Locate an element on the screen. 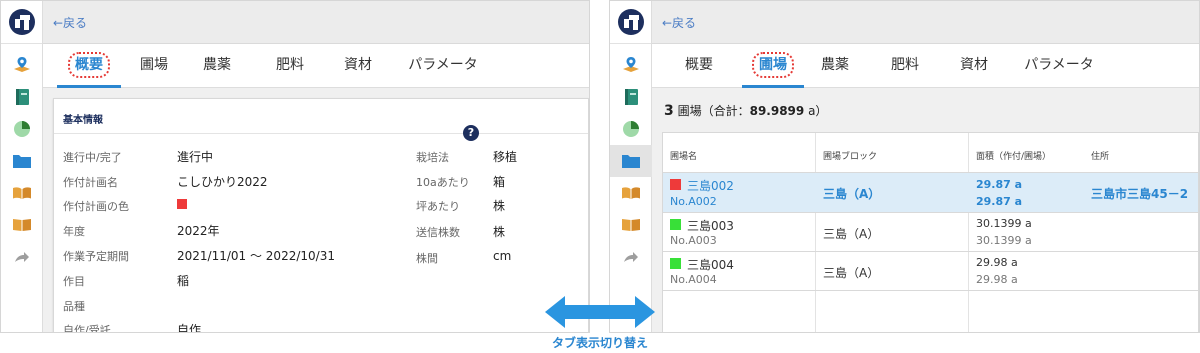 This screenshot has width=1200, height=353. summary-suffix: a） is located at coordinates (816, 111).